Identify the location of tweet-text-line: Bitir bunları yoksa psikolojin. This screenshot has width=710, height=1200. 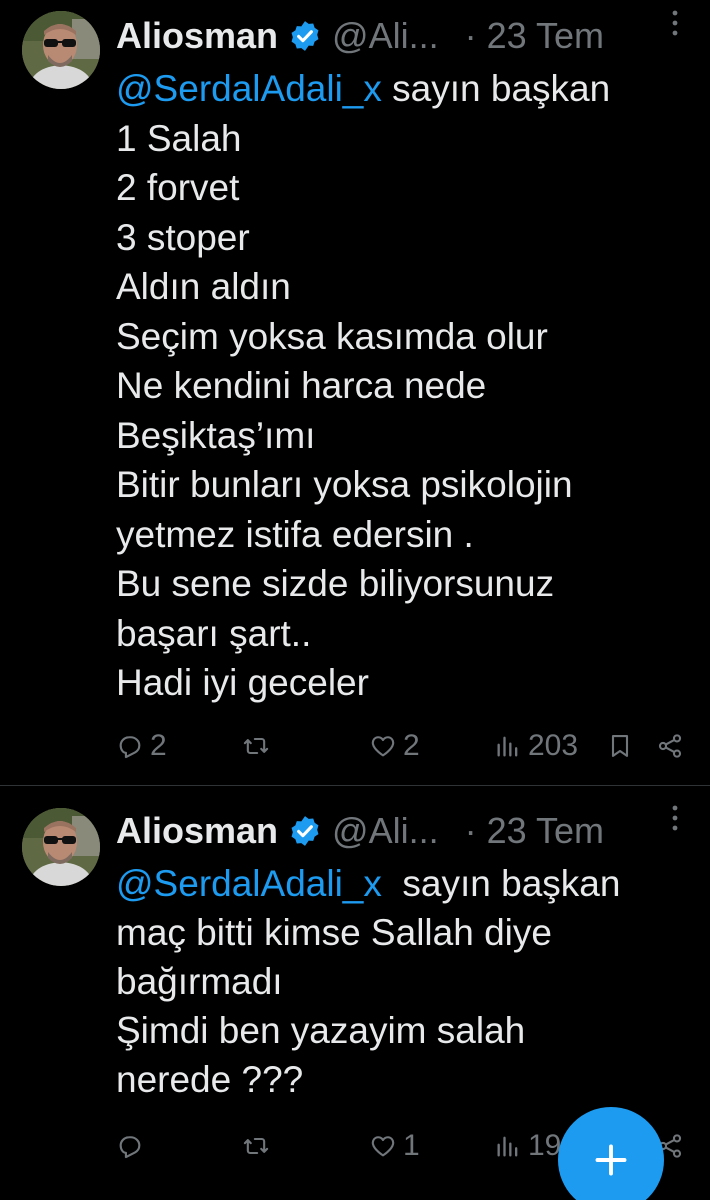
(344, 484).